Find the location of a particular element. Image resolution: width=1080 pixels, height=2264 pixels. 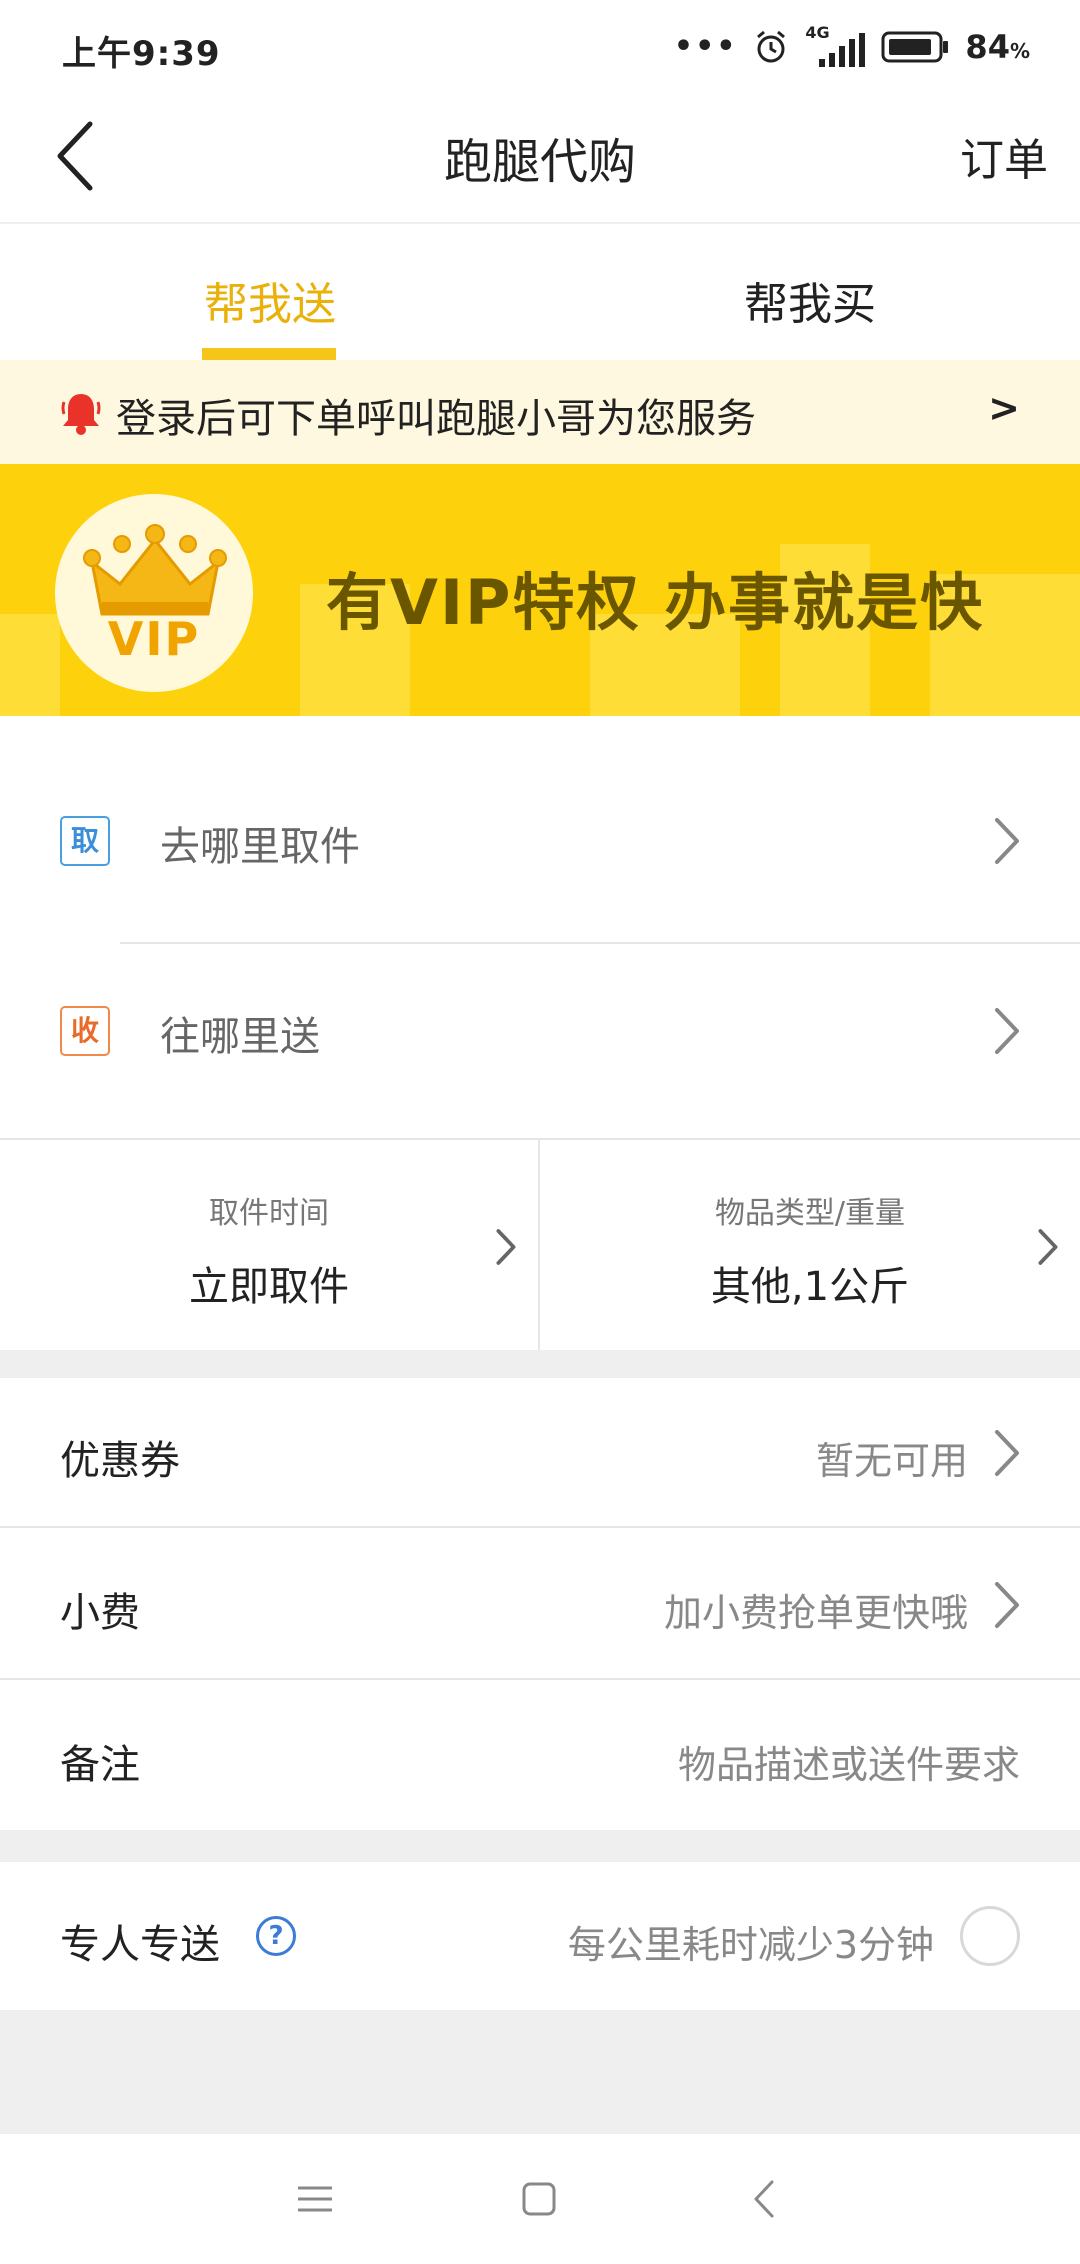

item-type-value: 其他,1公斤 is located at coordinates (810, 1287).